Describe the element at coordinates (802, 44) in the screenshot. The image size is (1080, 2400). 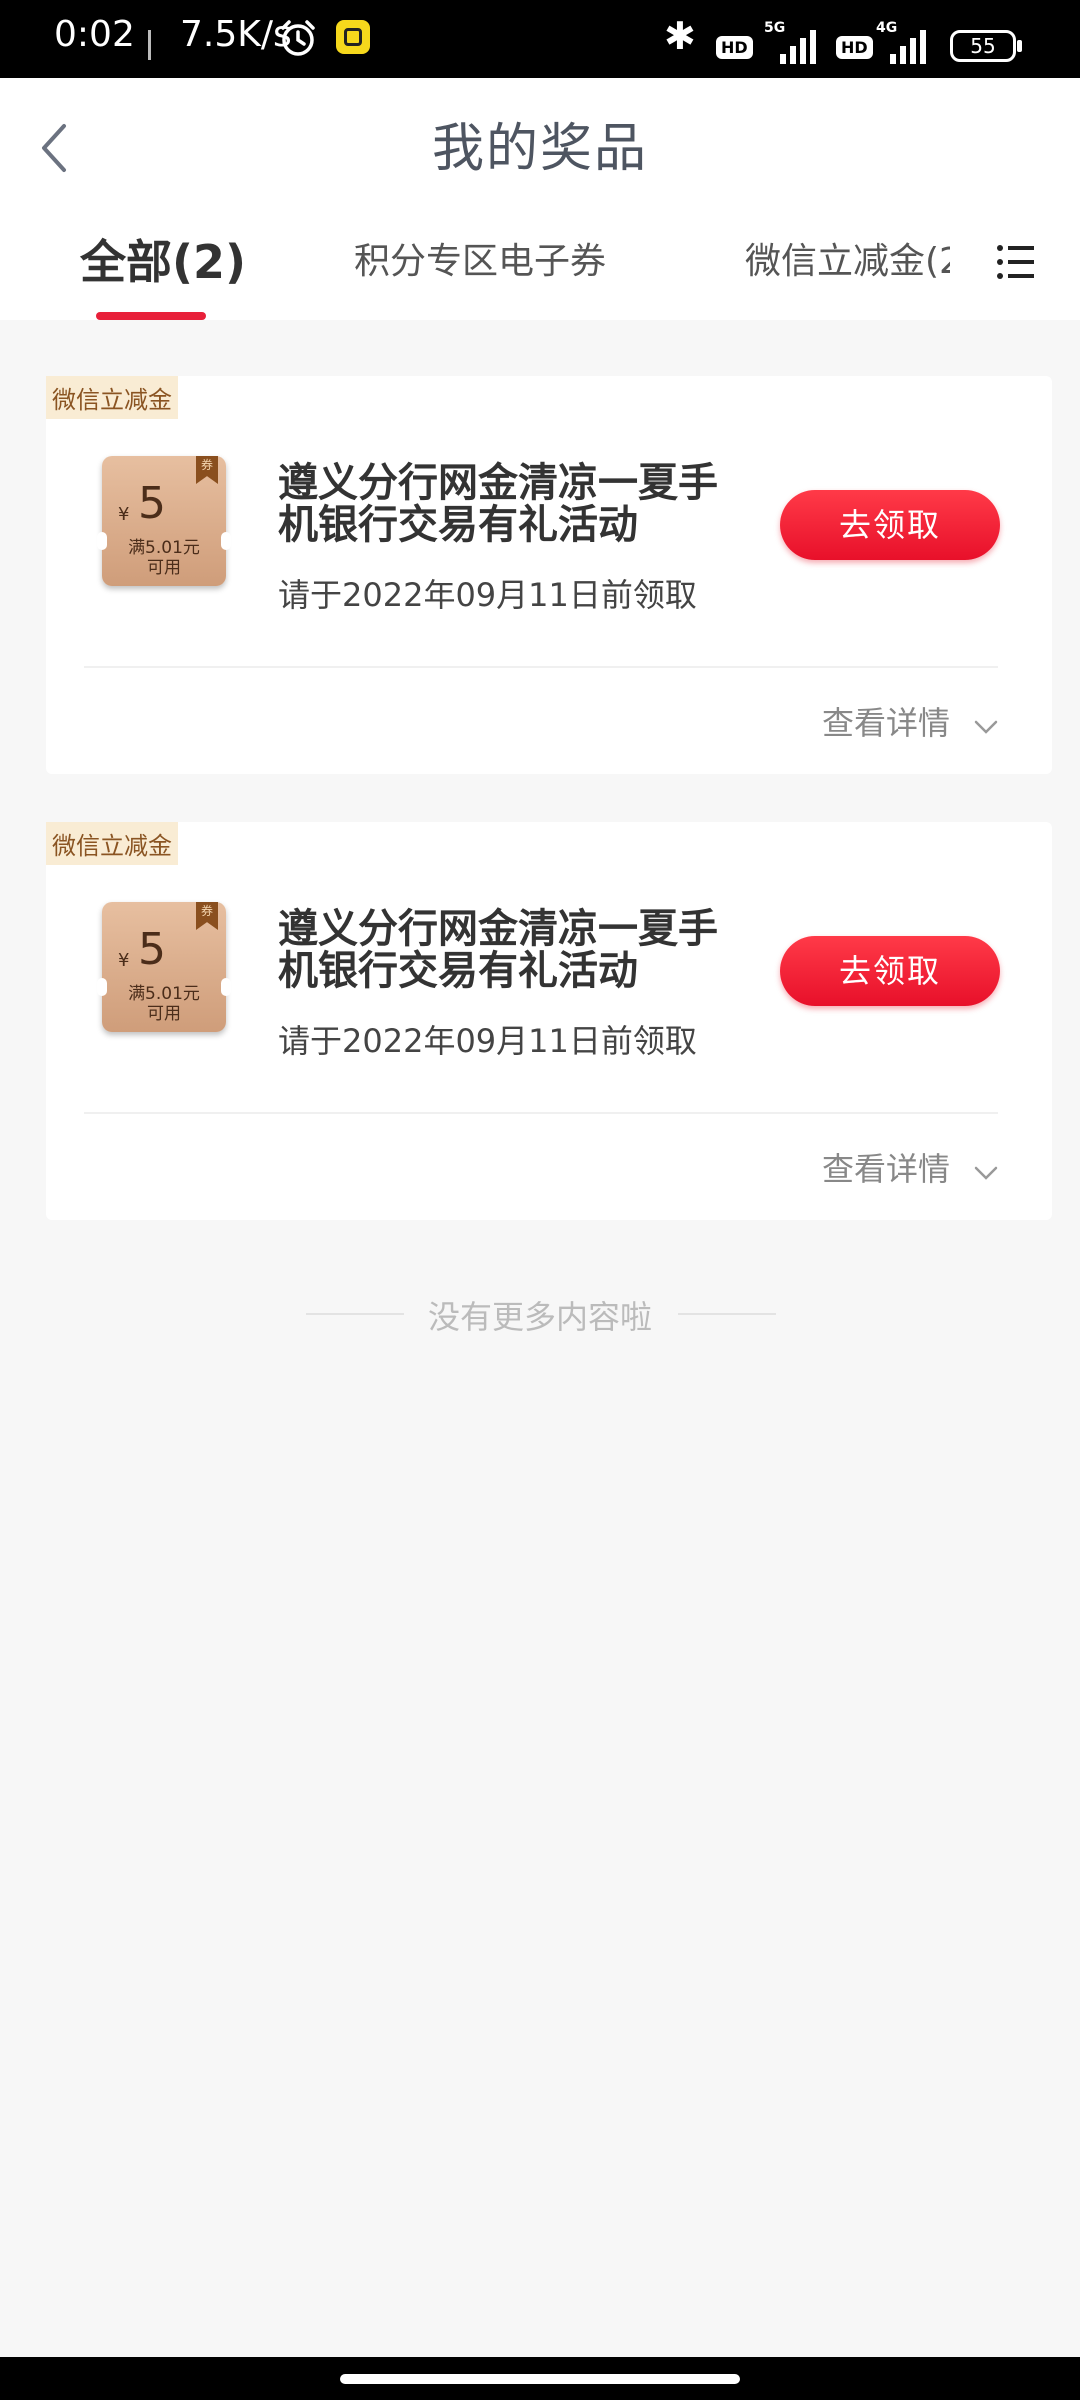
I see `signal-icon` at that location.